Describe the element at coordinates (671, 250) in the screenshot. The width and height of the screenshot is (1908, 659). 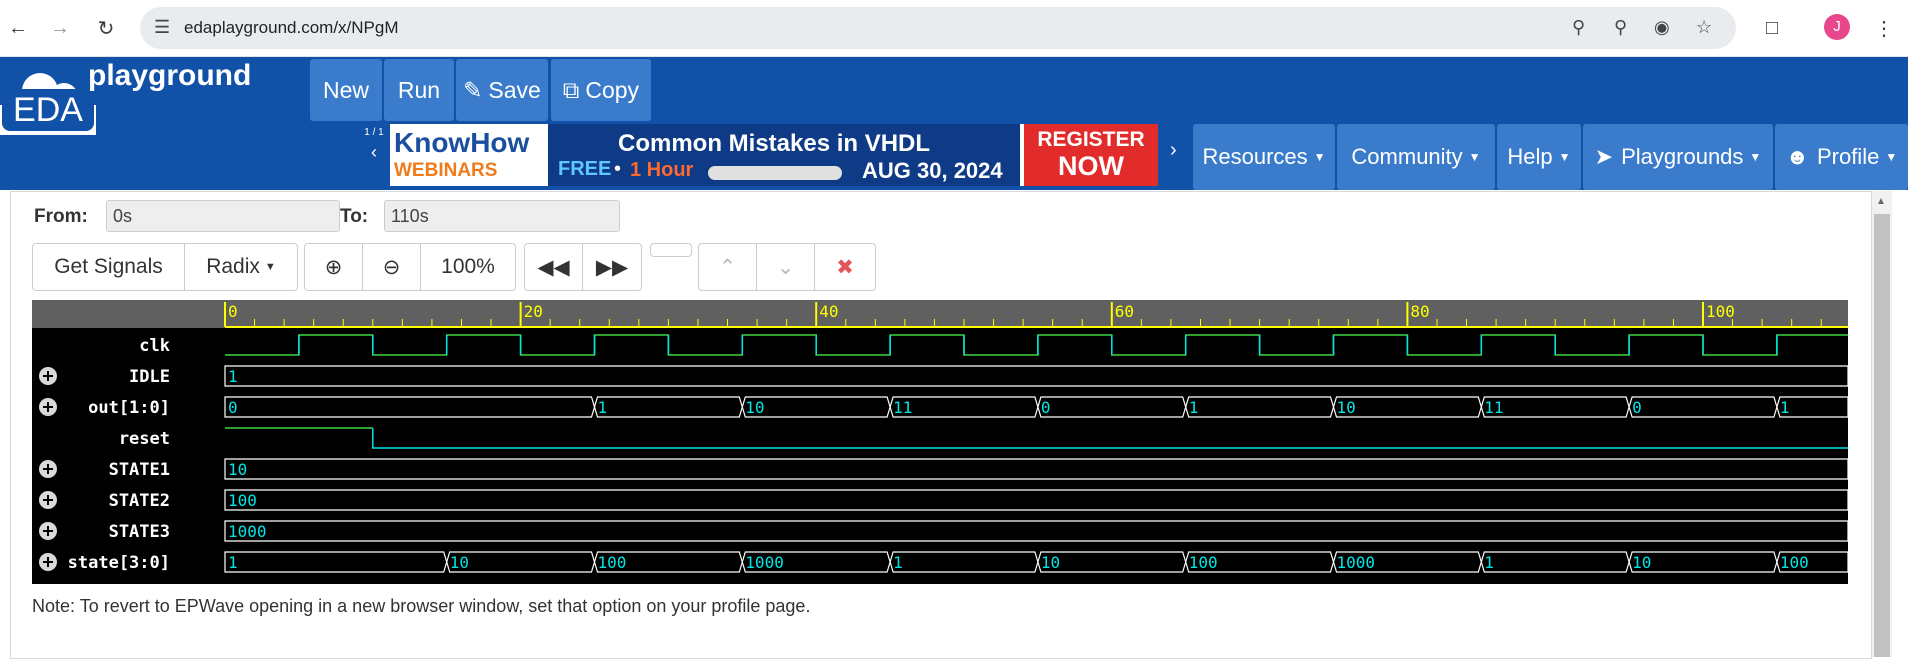
I see `empty-button` at that location.